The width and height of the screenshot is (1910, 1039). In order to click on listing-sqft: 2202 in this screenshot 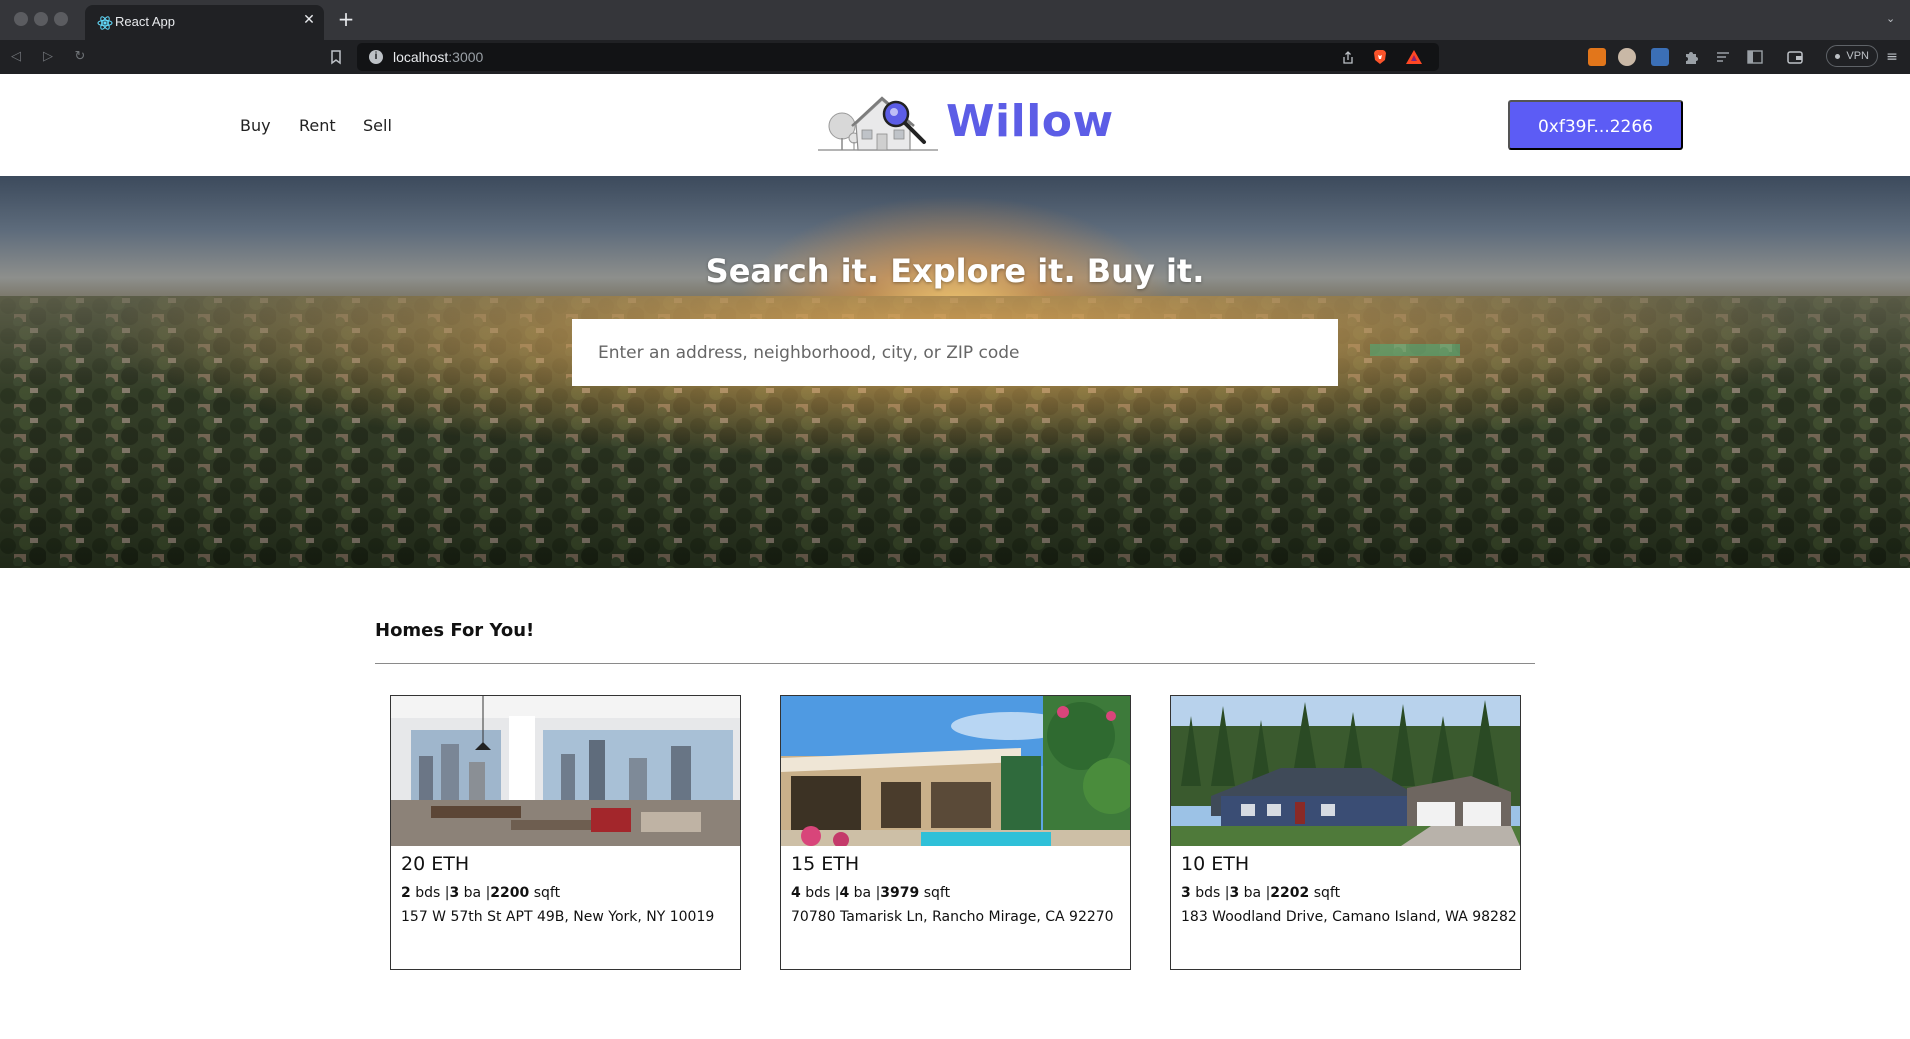, I will do `click(1290, 893)`.